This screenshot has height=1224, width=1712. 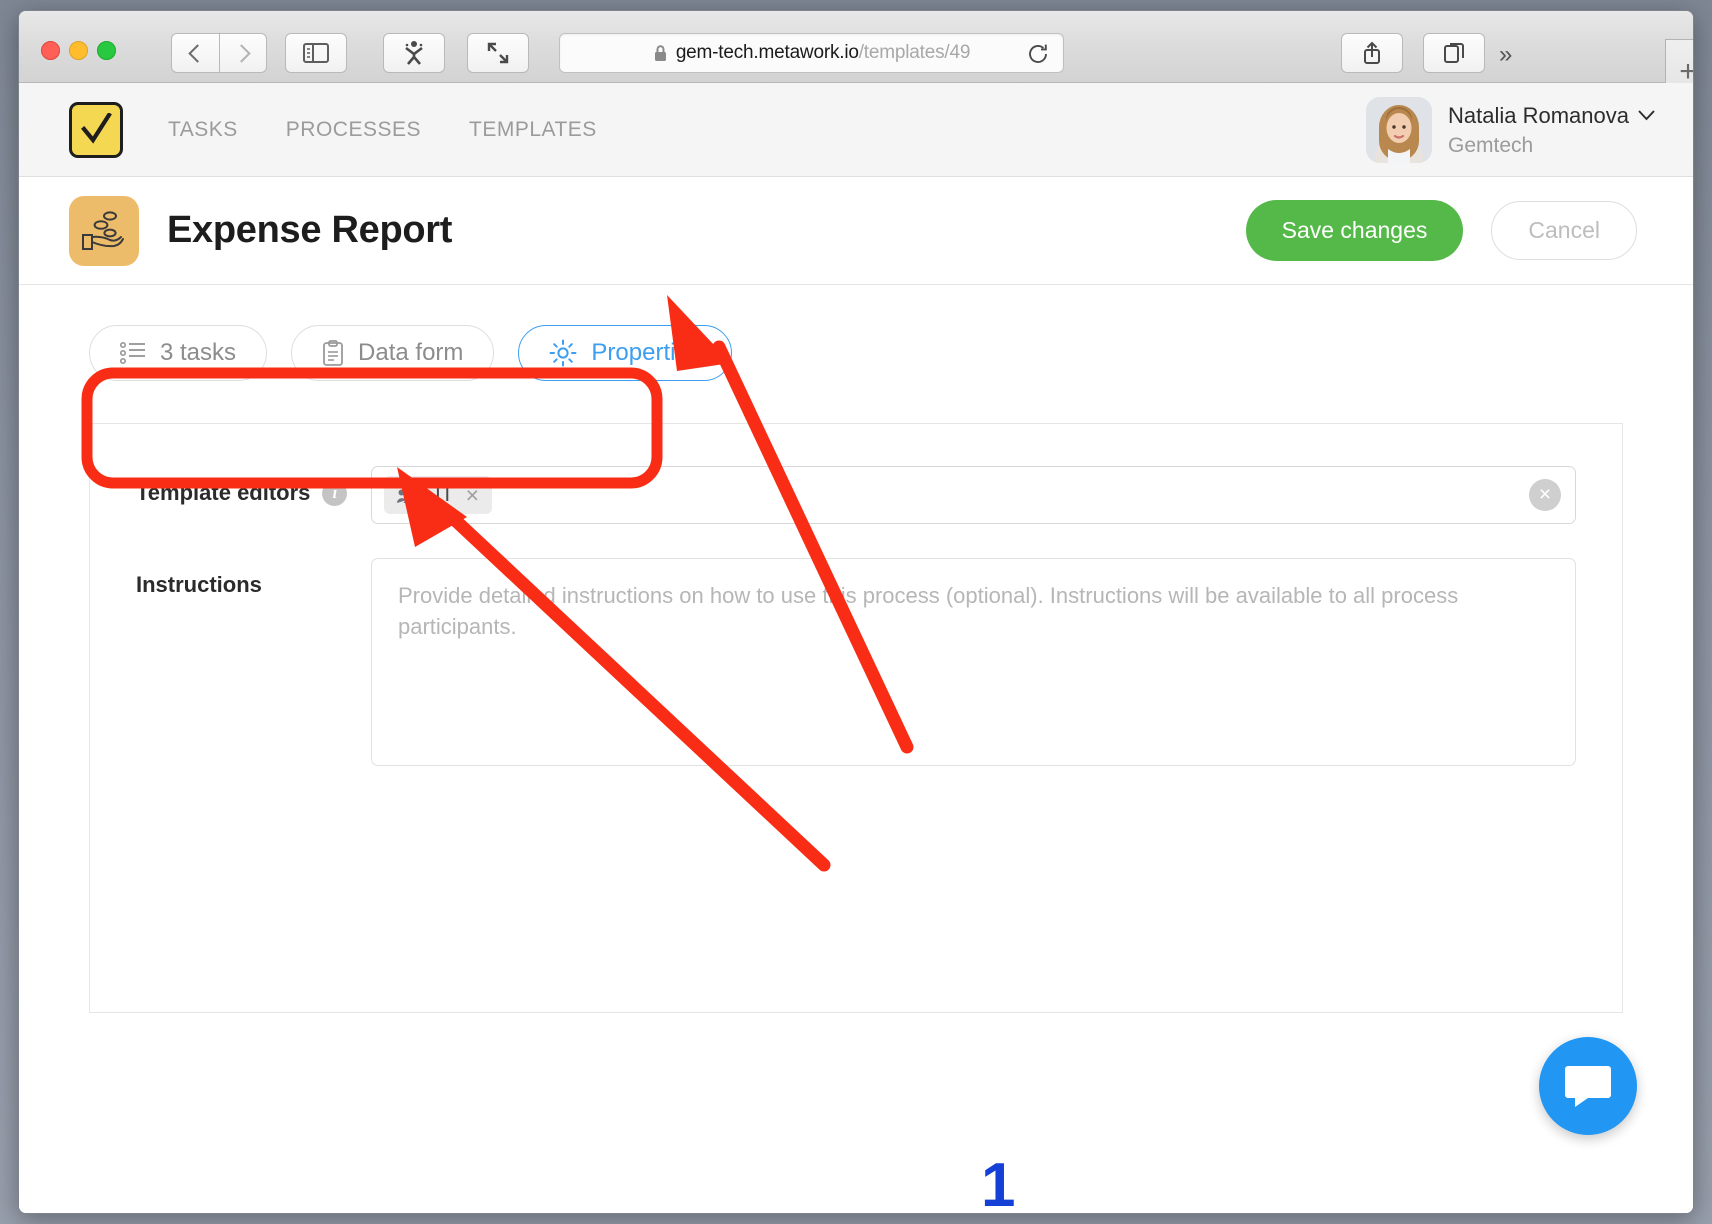 What do you see at coordinates (767, 52) in the screenshot?
I see `url-host: gem-tech.metawork.io` at bounding box center [767, 52].